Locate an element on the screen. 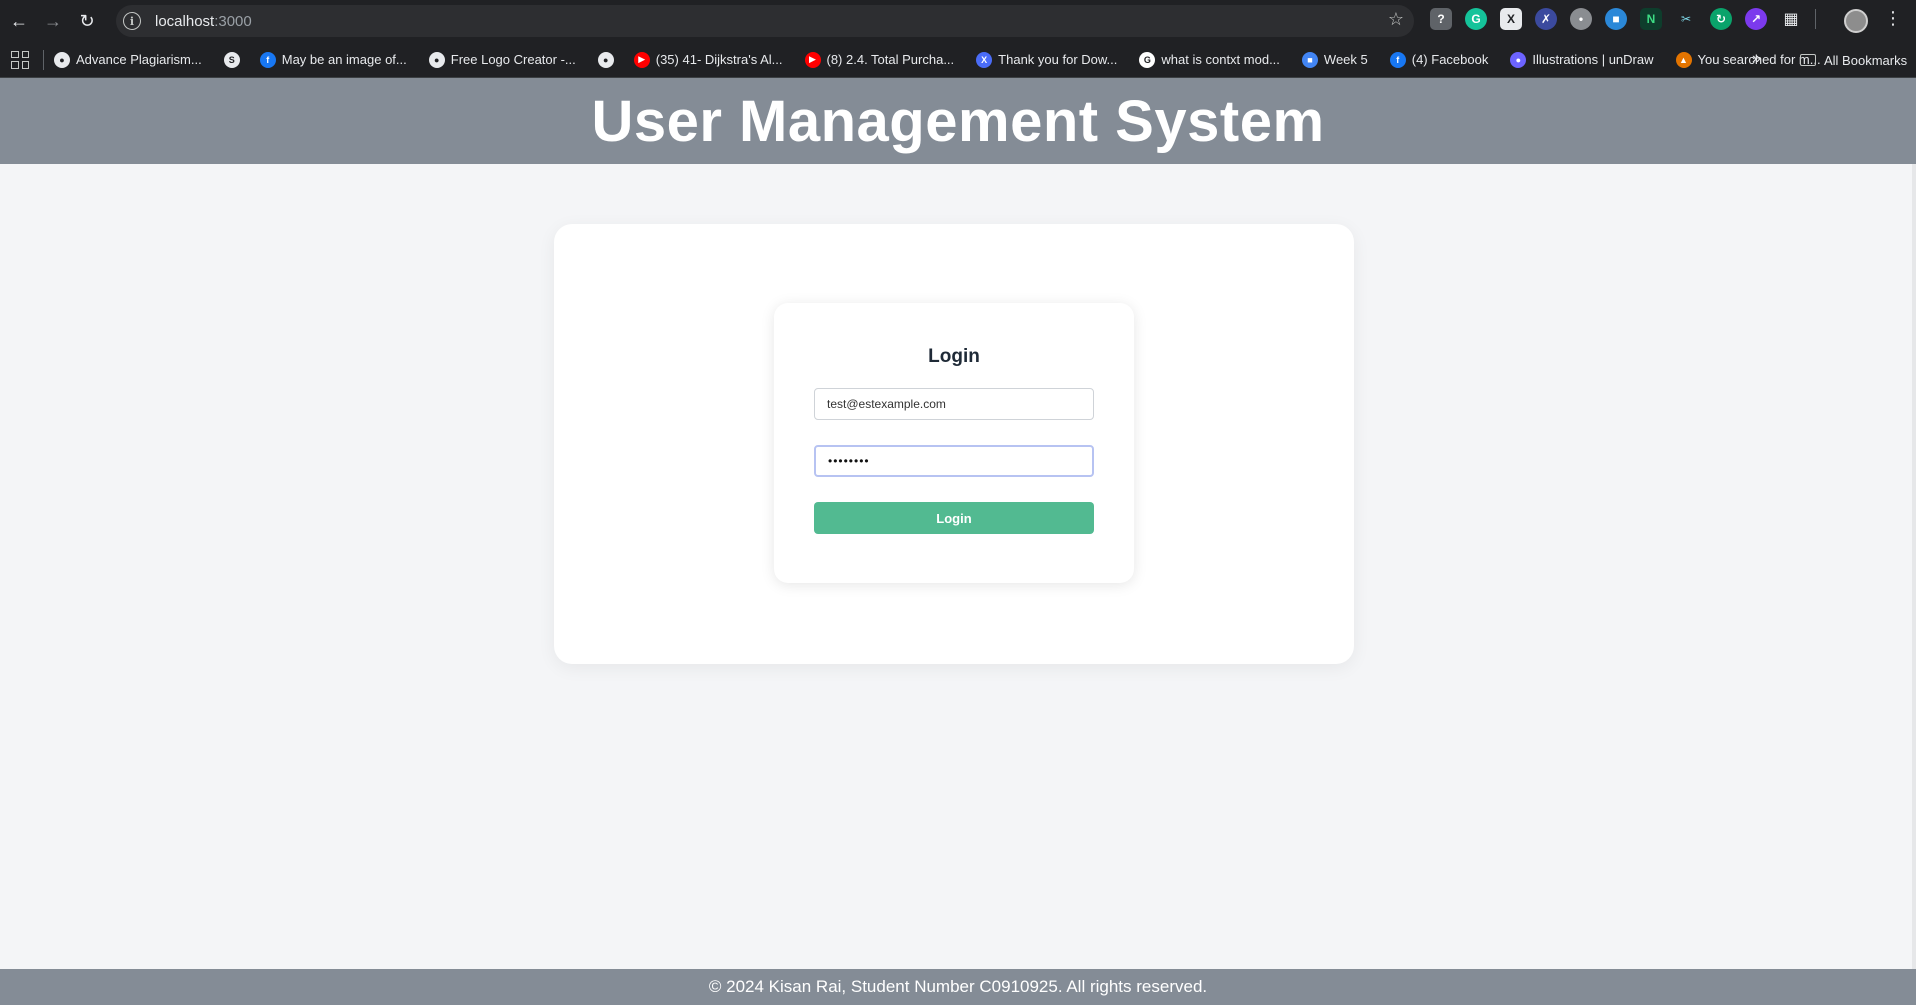 This screenshot has height=1005, width=1916. email-field is located at coordinates (954, 404).